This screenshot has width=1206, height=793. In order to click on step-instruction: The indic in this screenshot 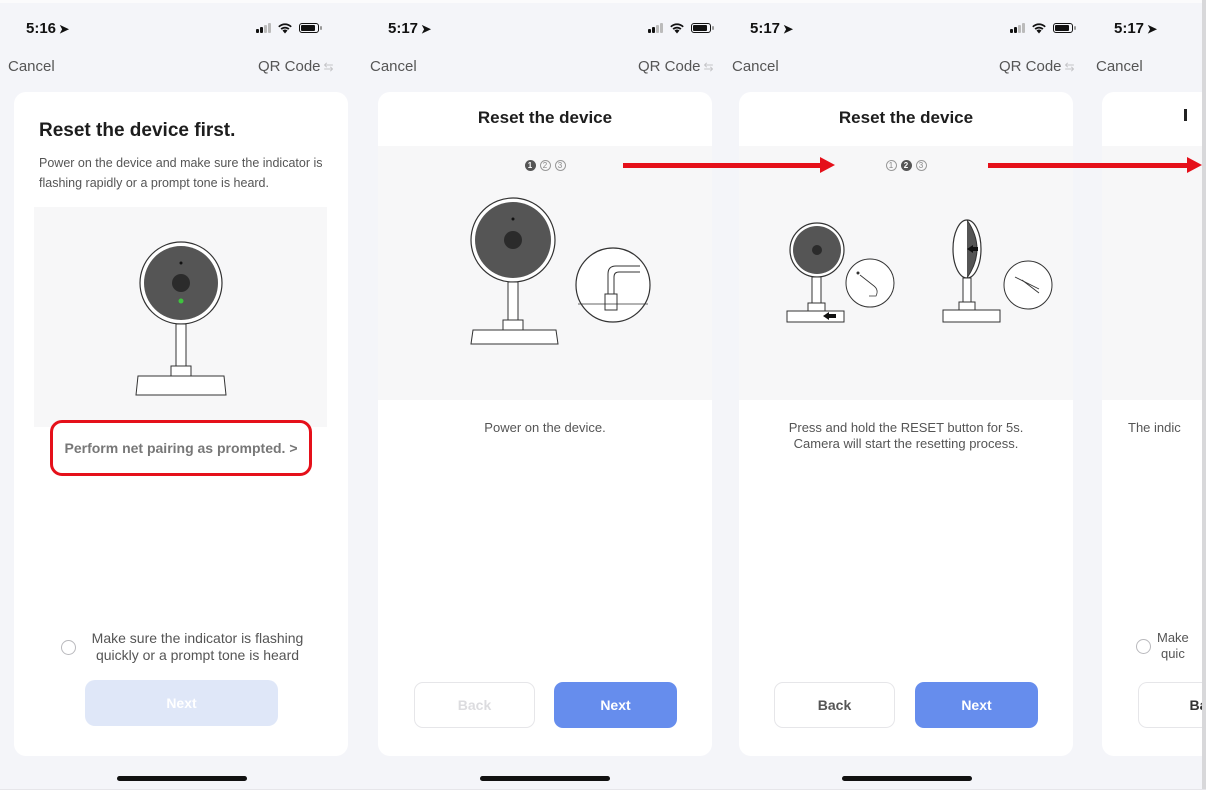, I will do `click(1154, 427)`.